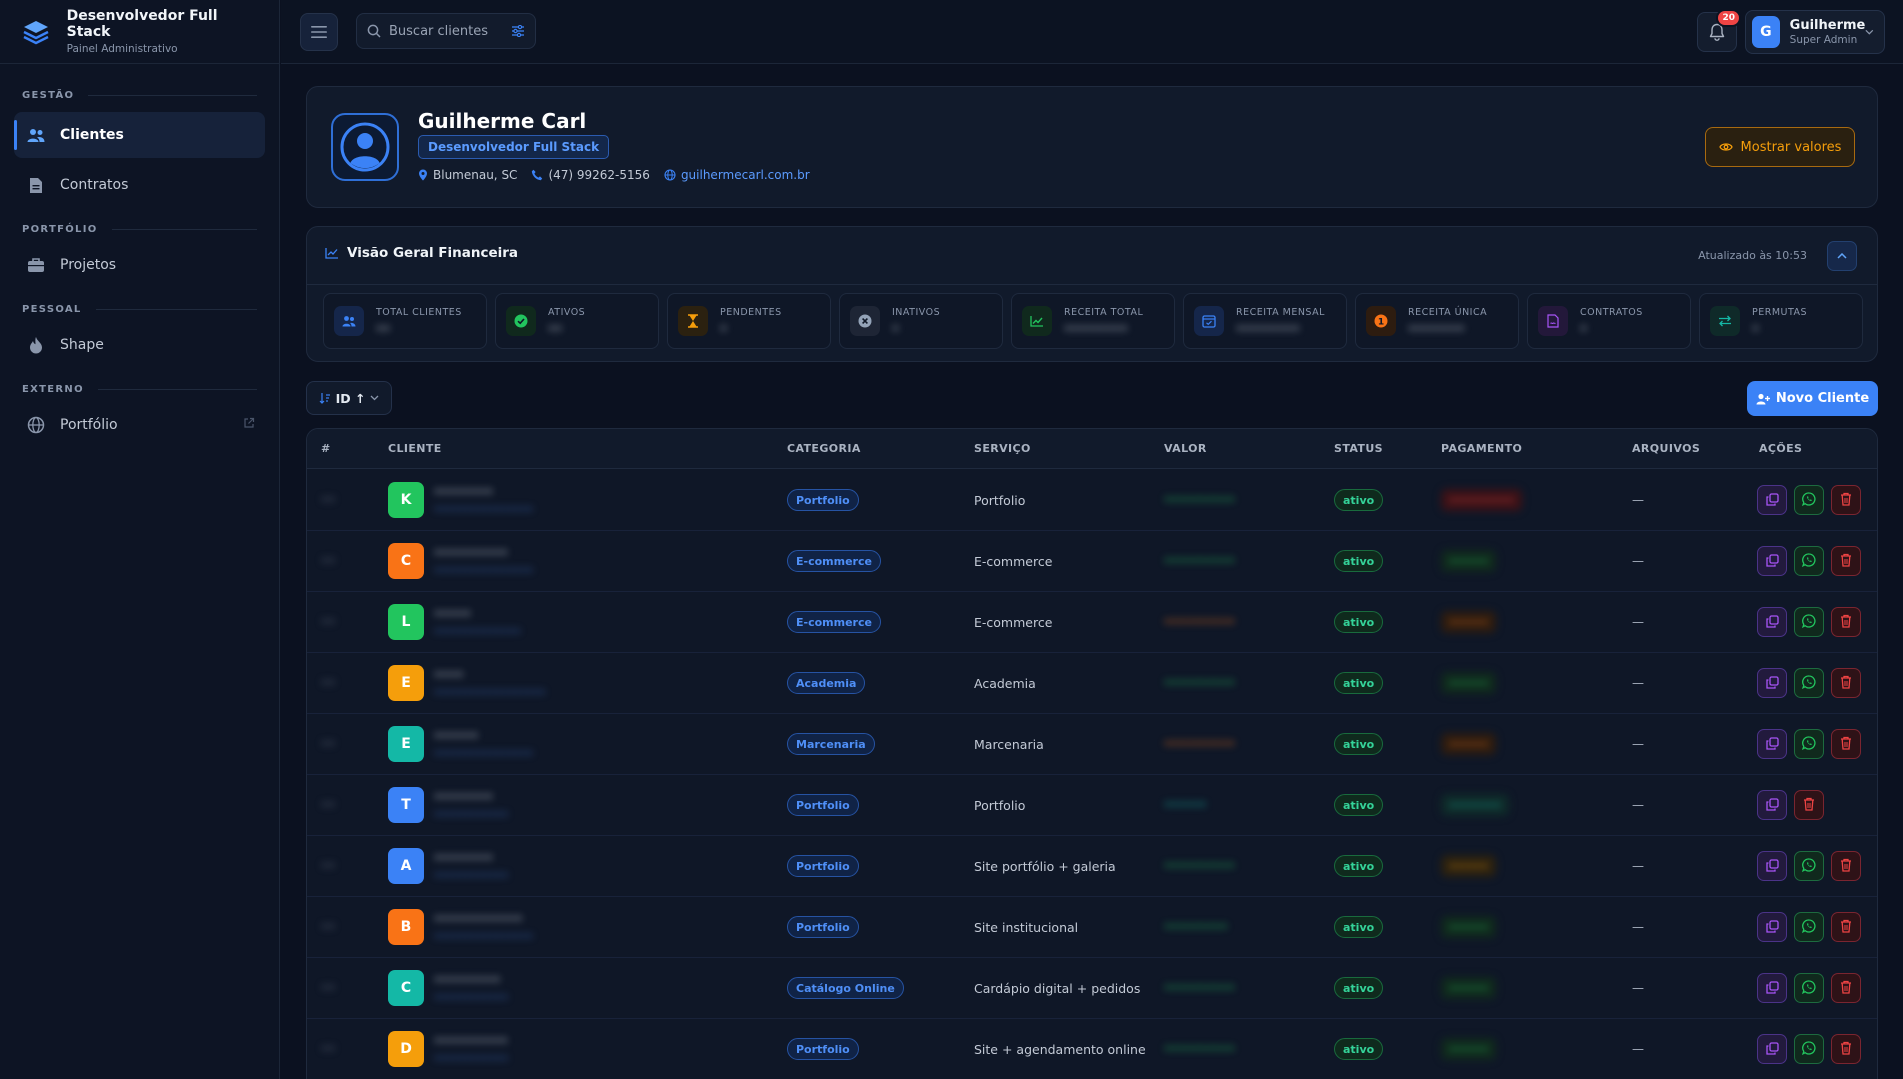  Describe the element at coordinates (406, 927) in the screenshot. I see `client-avatar: B` at that location.